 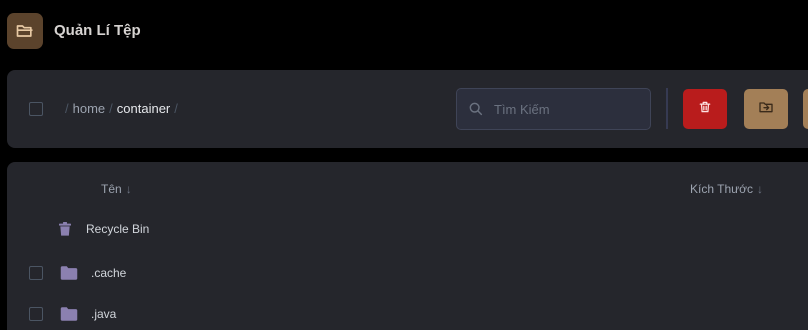 I want to click on search-input: Tìm Kiếm, so click(x=553, y=109).